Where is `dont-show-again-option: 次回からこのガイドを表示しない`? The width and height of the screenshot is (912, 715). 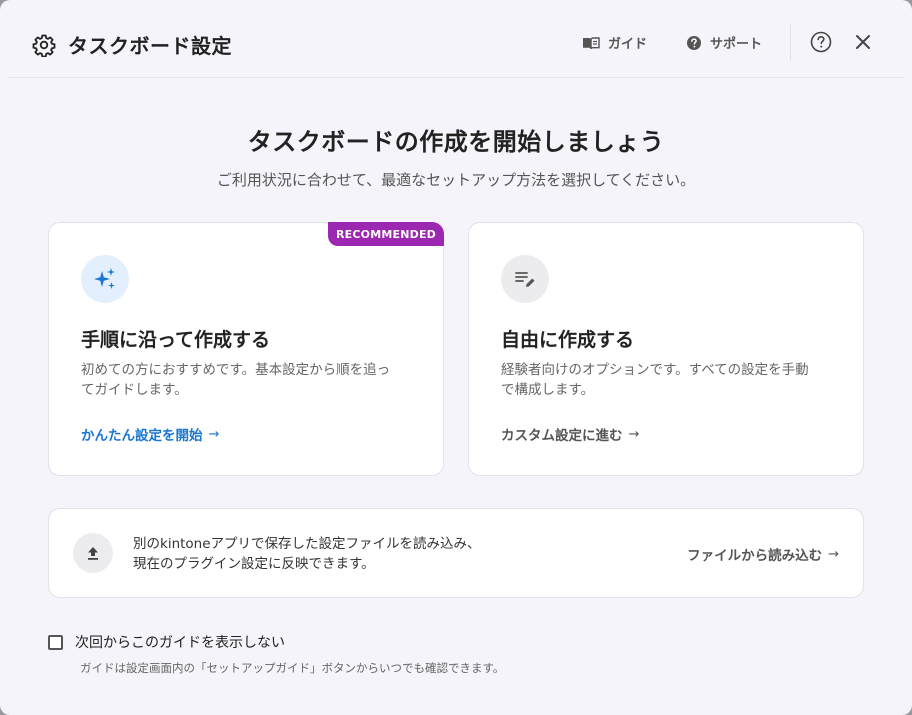
dont-show-again-option: 次回からこのガイドを表示しない is located at coordinates (166, 642).